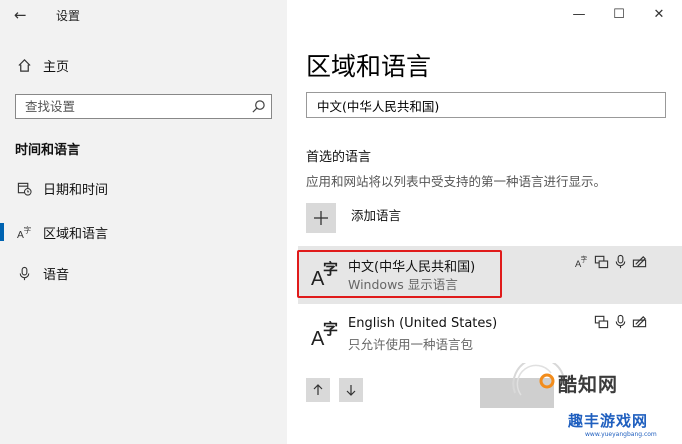  What do you see at coordinates (24, 188) in the screenshot?
I see `calendar-clock-icon` at bounding box center [24, 188].